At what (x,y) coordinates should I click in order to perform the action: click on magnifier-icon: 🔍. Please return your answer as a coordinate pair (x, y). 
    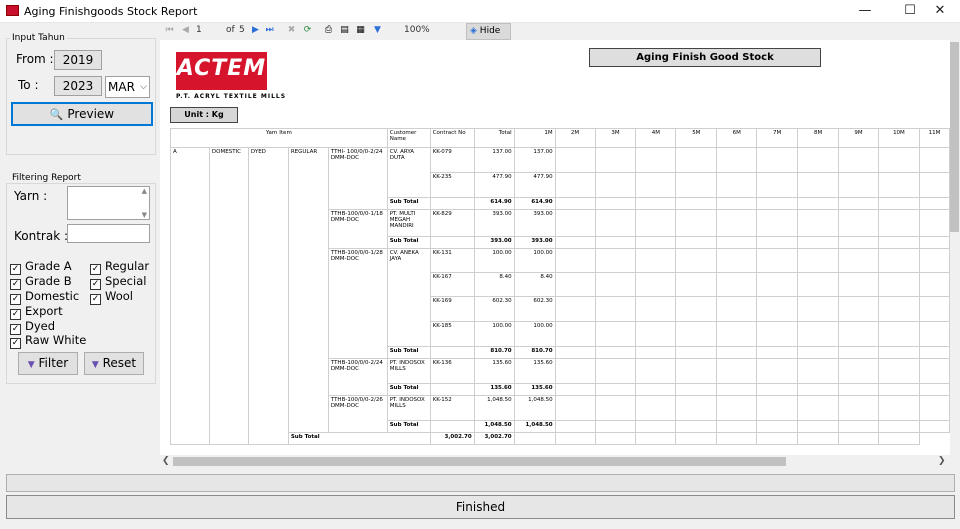
    Looking at the image, I should click on (56, 114).